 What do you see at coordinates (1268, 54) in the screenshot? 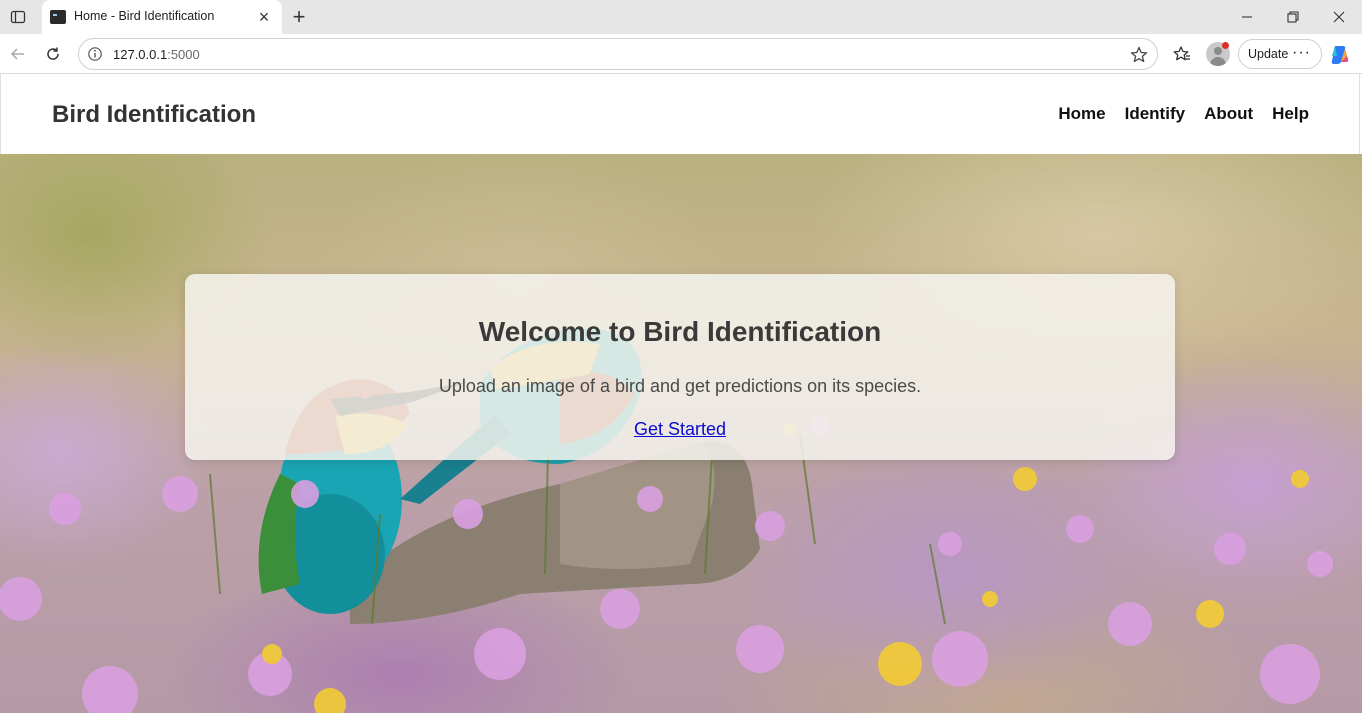
I see `update-label: Update` at bounding box center [1268, 54].